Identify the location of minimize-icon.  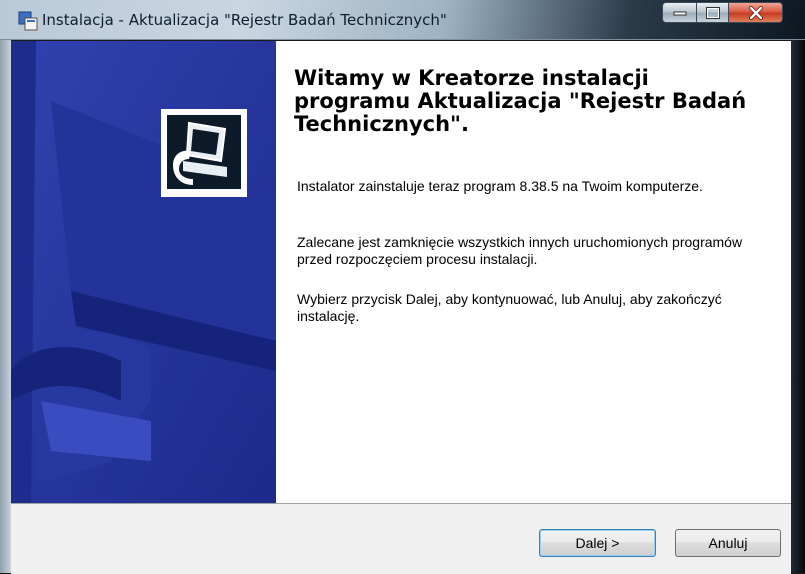
(679, 13).